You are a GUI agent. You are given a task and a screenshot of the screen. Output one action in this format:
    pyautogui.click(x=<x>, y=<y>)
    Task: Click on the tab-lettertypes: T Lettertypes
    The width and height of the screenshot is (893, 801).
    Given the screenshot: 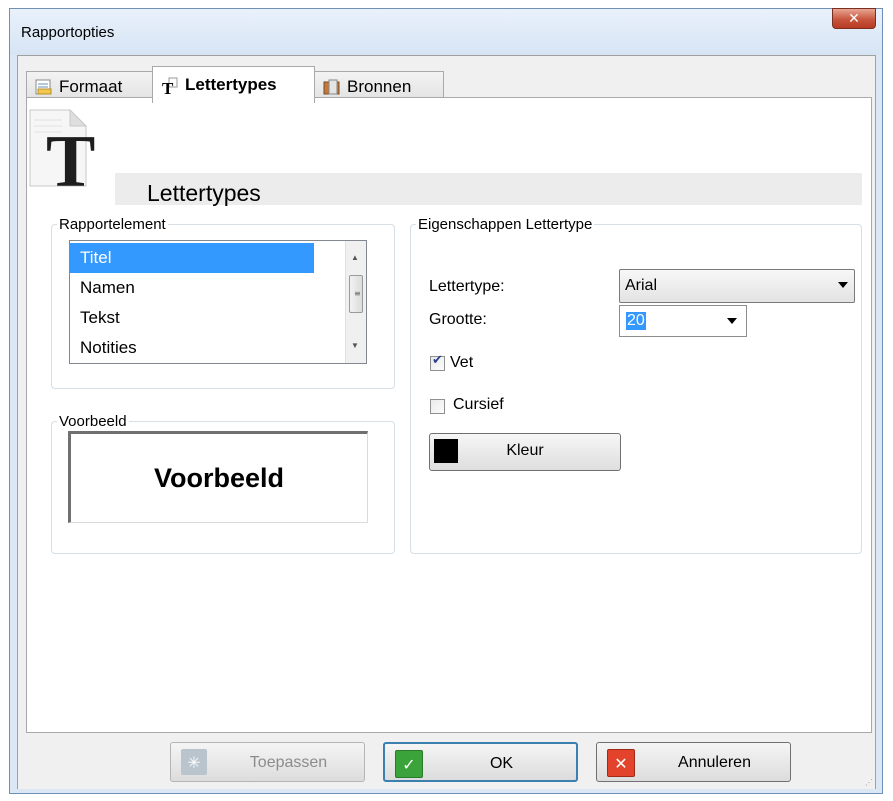 What is the action you would take?
    pyautogui.click(x=233, y=84)
    